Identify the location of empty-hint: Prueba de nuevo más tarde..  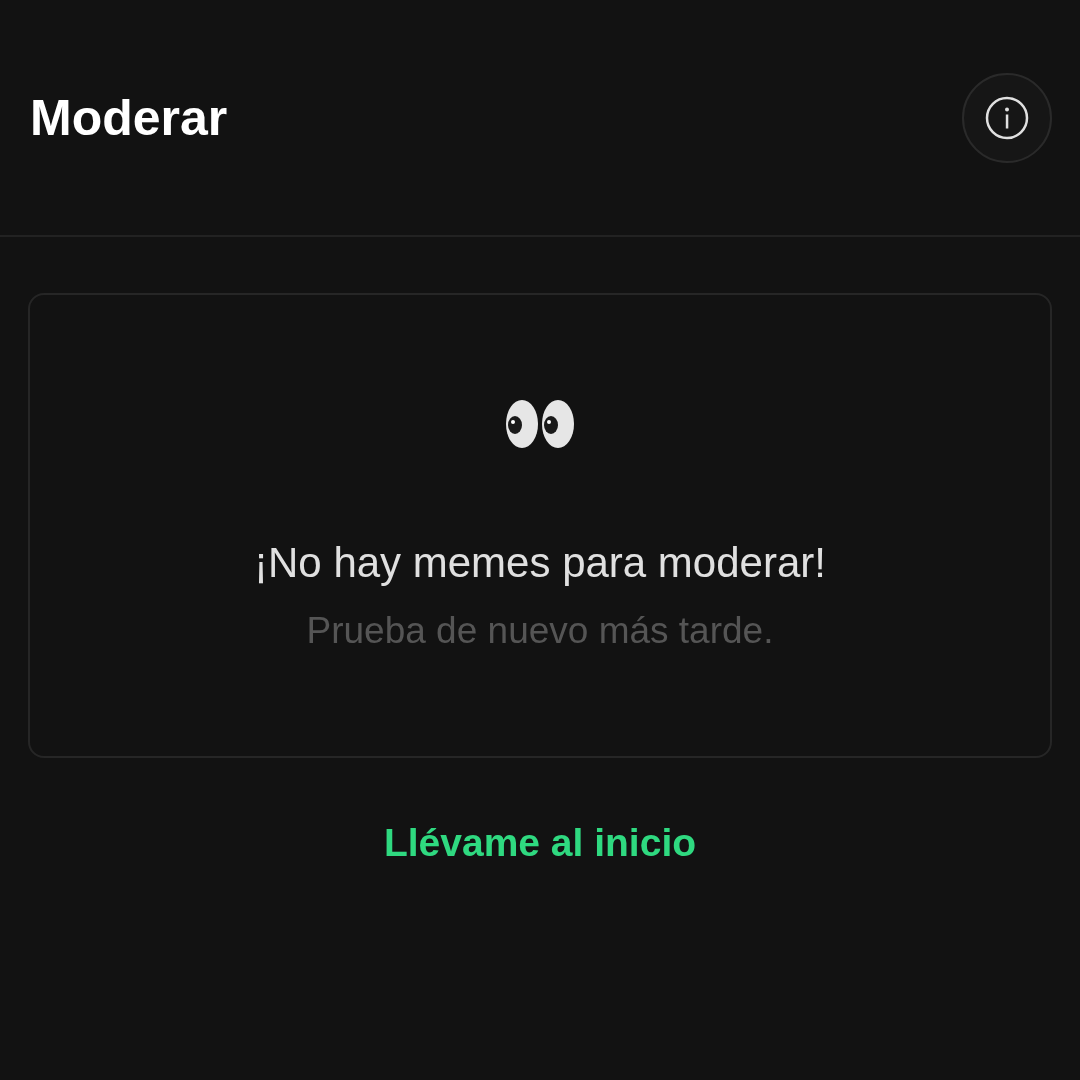
(540, 631).